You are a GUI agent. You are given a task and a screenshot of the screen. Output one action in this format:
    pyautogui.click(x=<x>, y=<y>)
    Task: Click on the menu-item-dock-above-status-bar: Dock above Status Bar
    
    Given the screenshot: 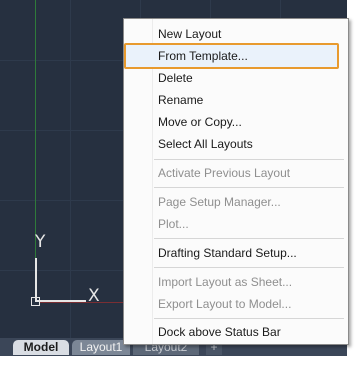 What is the action you would take?
    pyautogui.click(x=219, y=332)
    